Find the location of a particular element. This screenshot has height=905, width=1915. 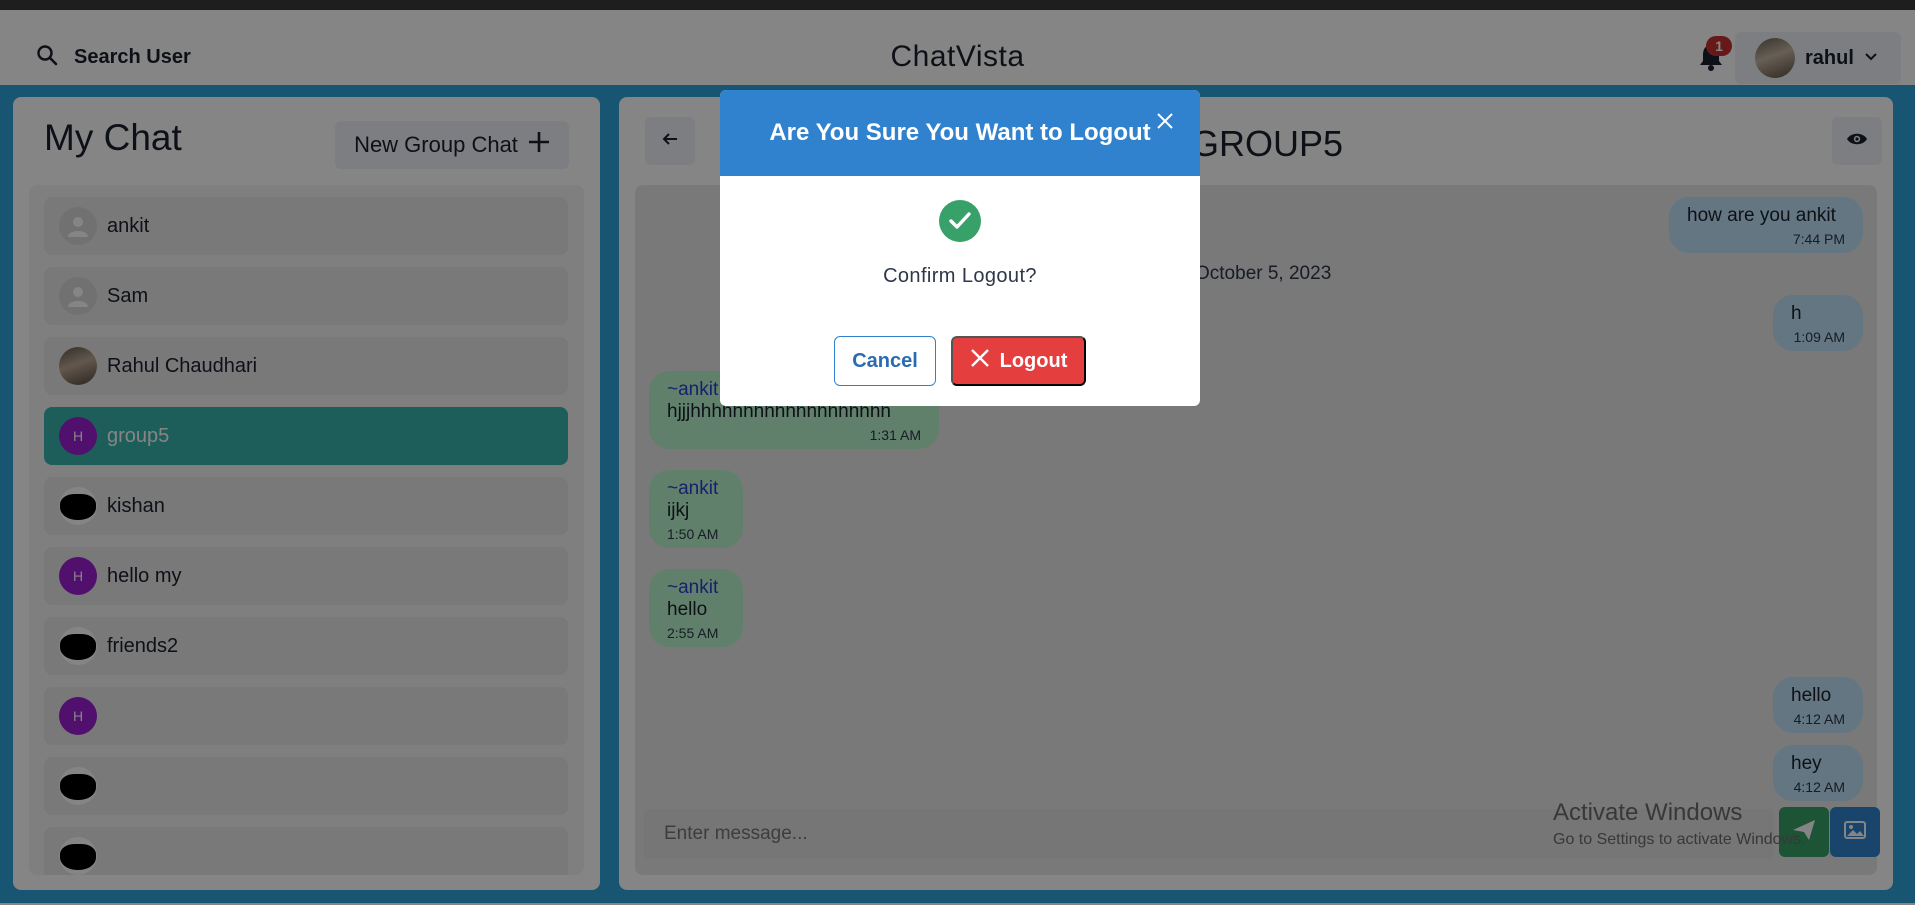

close-button is located at coordinates (1165, 123).